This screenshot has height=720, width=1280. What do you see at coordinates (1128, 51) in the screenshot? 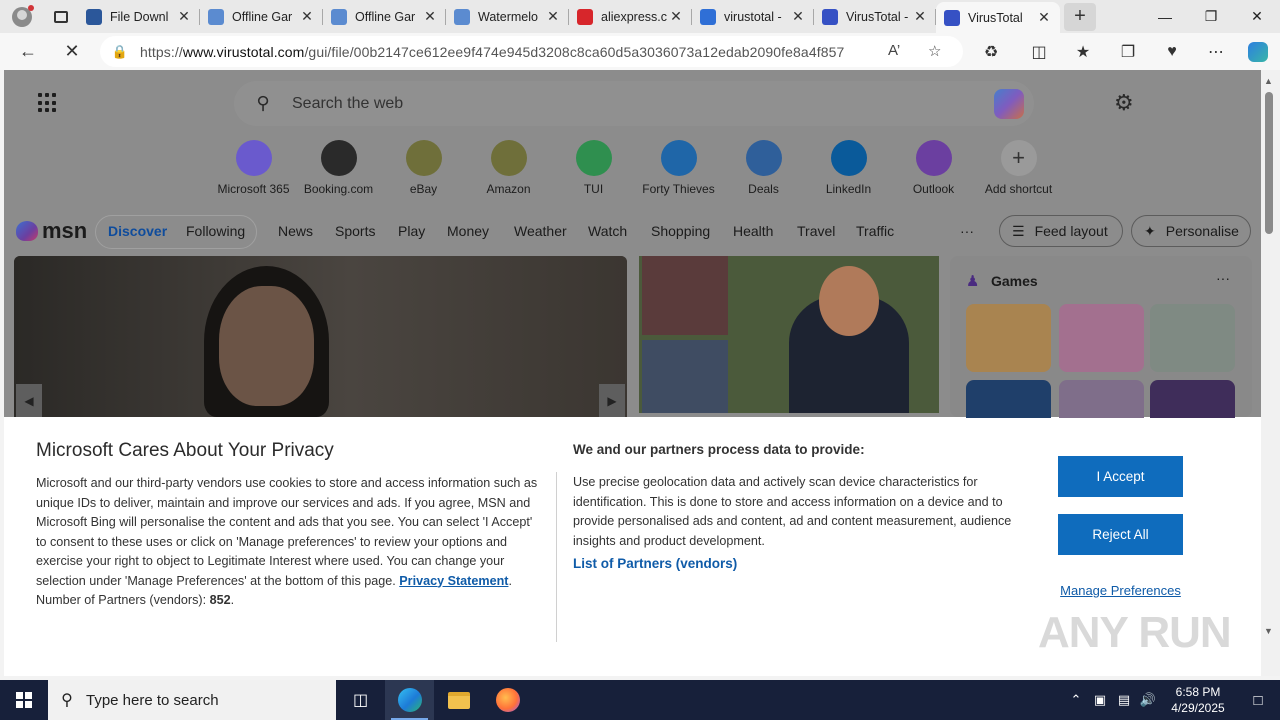
I see `collections-icon: ❐` at bounding box center [1128, 51].